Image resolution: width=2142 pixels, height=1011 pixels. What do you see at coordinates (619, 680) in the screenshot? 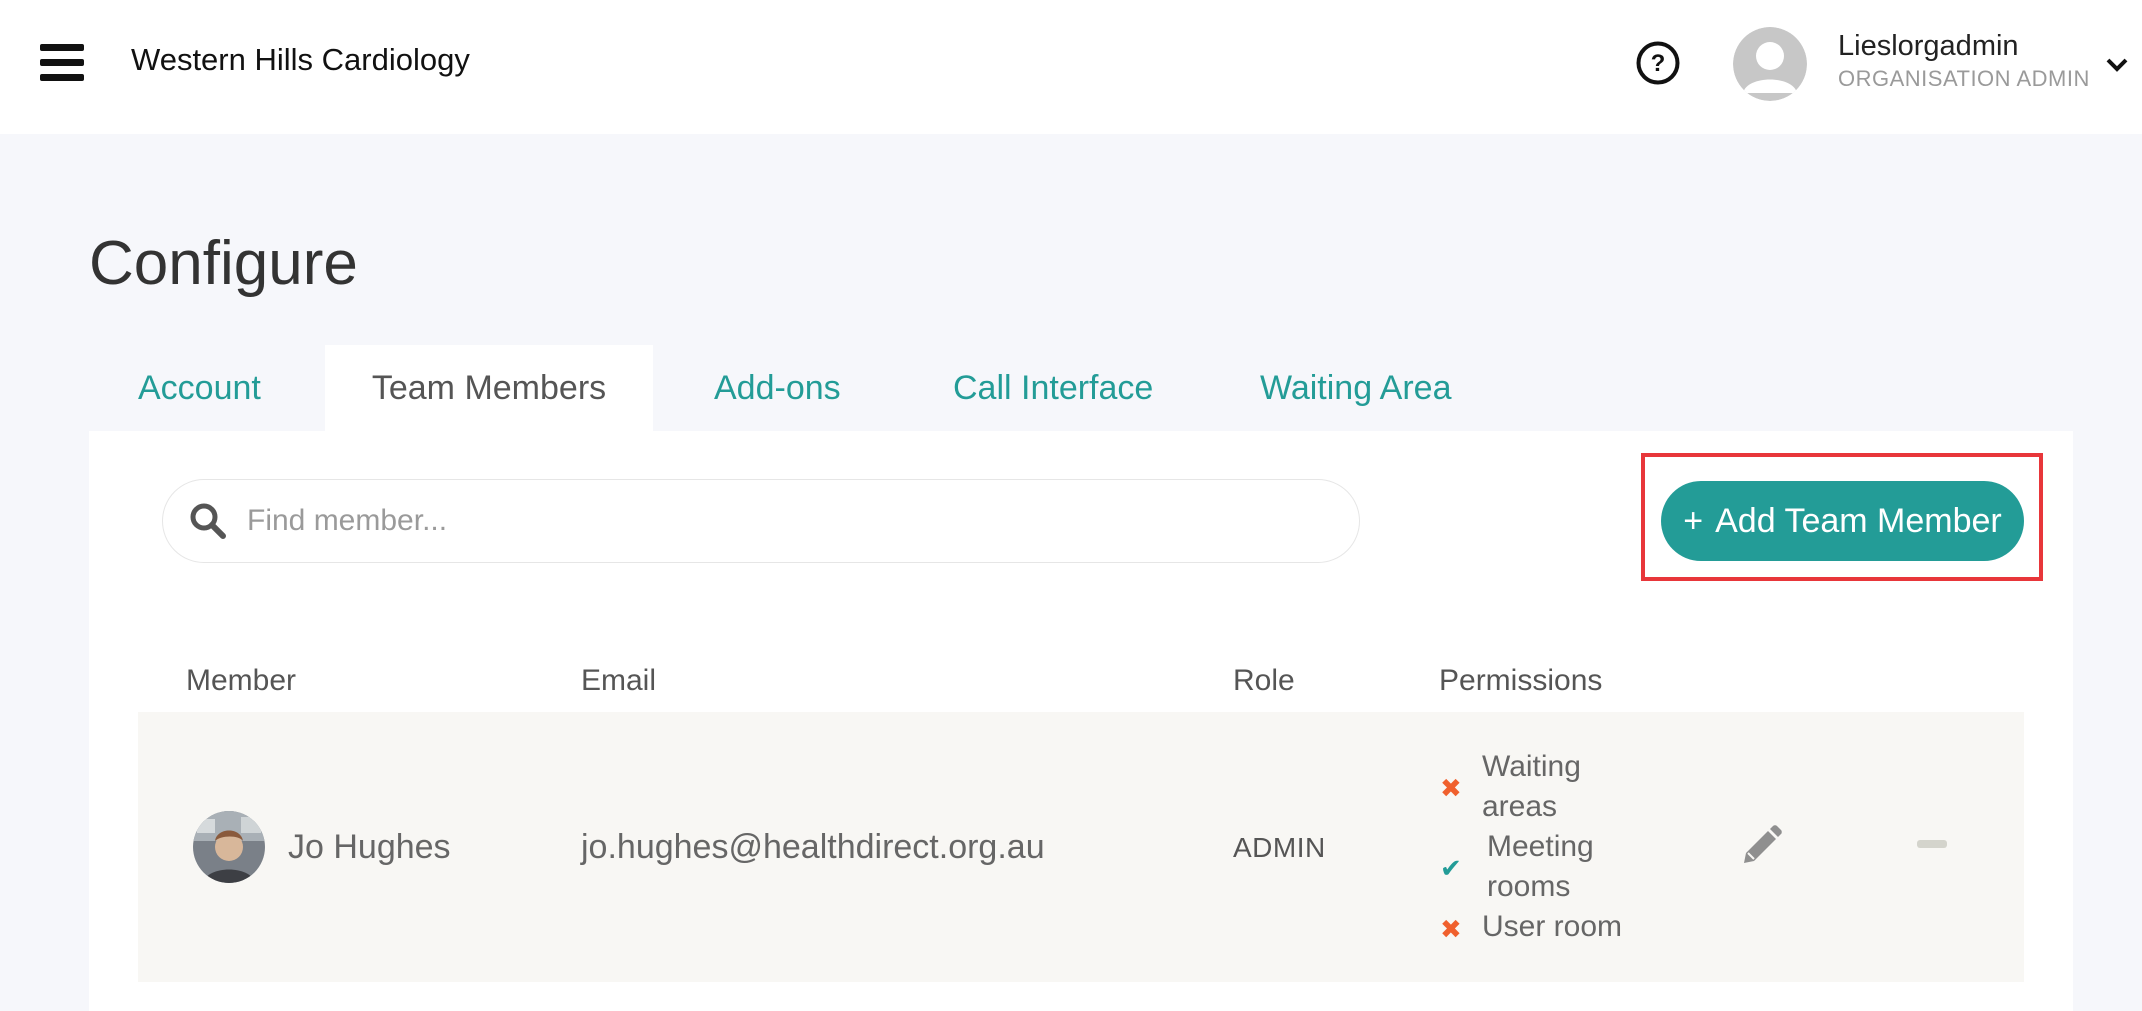
I see `column-header-email: Email` at bounding box center [619, 680].